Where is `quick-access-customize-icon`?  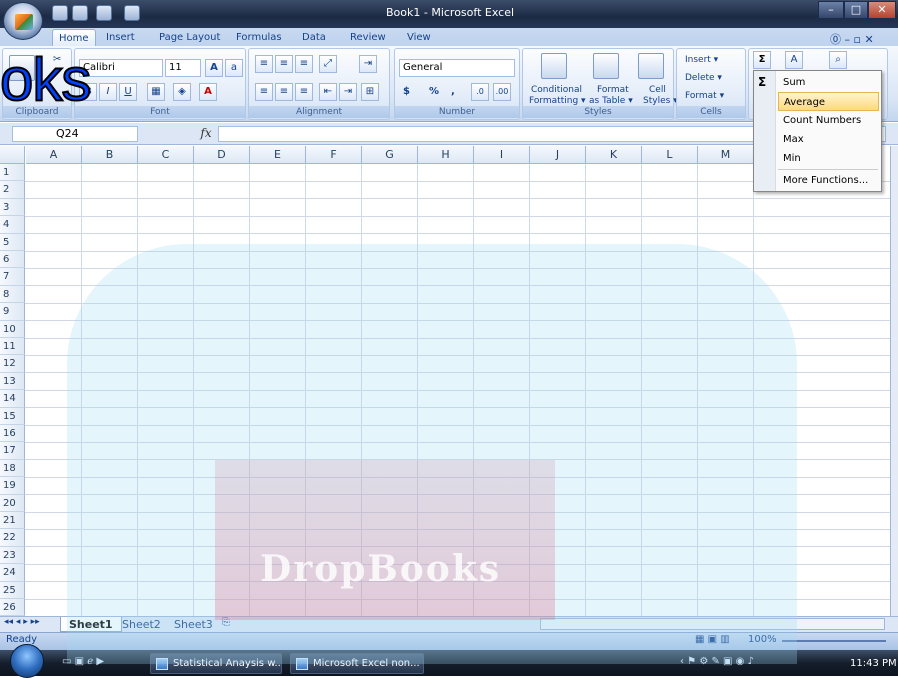
quick-access-customize-icon is located at coordinates (132, 13).